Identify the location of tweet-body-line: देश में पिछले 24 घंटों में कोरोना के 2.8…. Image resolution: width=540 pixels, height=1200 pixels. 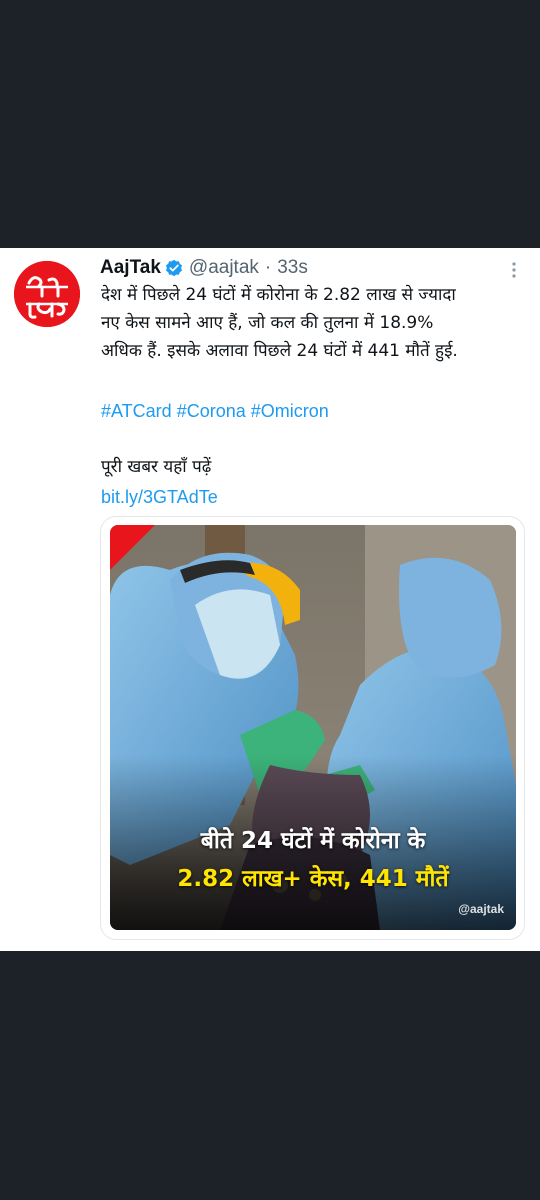
(278, 295).